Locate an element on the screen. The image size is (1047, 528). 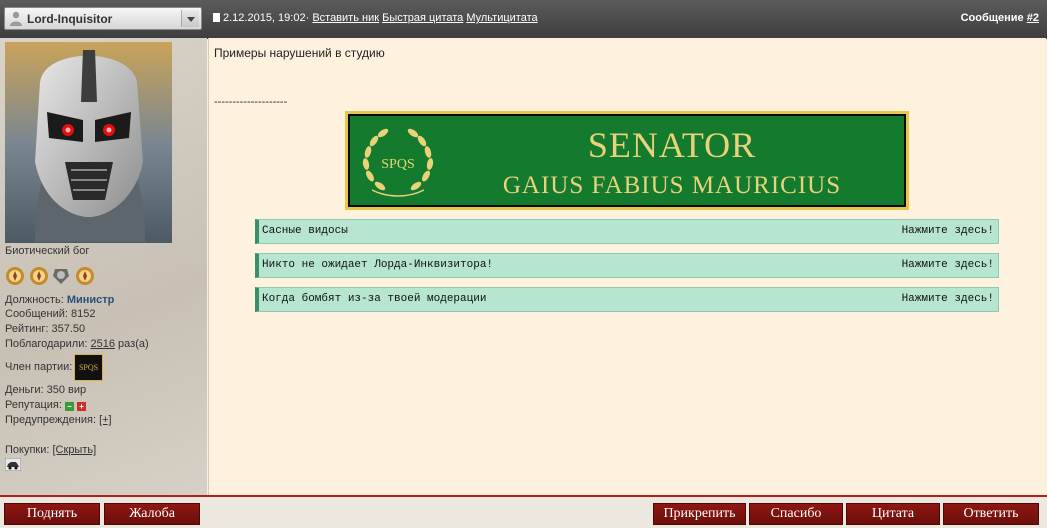
party-badge: SPQS is located at coordinates (88, 367).